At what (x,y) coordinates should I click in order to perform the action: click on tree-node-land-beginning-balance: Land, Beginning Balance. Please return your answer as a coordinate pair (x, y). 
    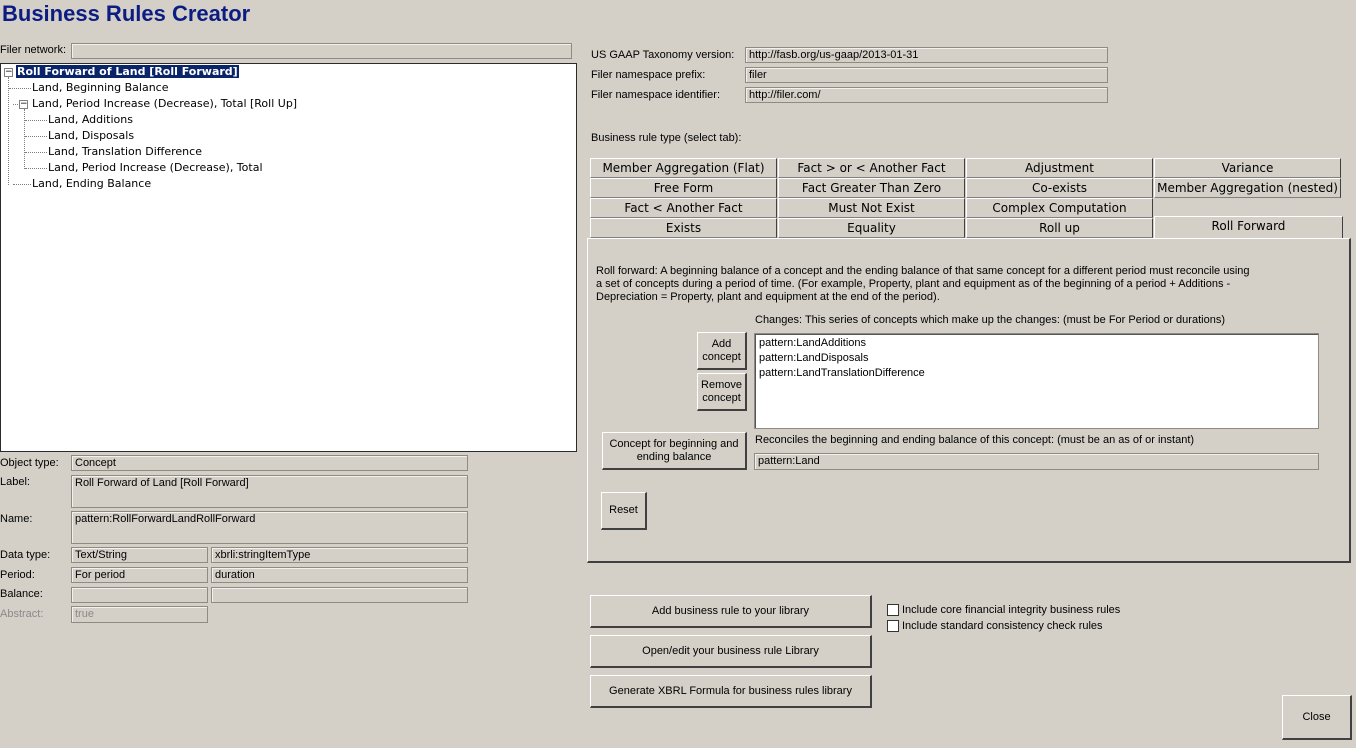
    Looking at the image, I should click on (100, 88).